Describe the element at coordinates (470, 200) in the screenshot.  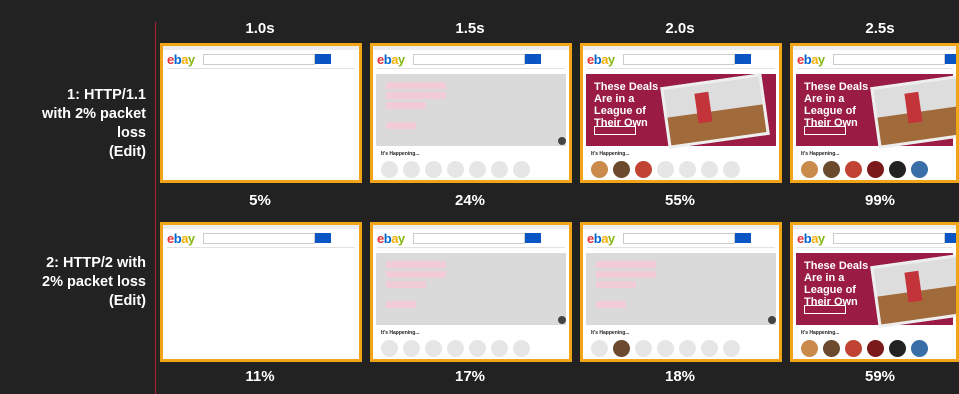
I see `visual-progress: 24%` at that location.